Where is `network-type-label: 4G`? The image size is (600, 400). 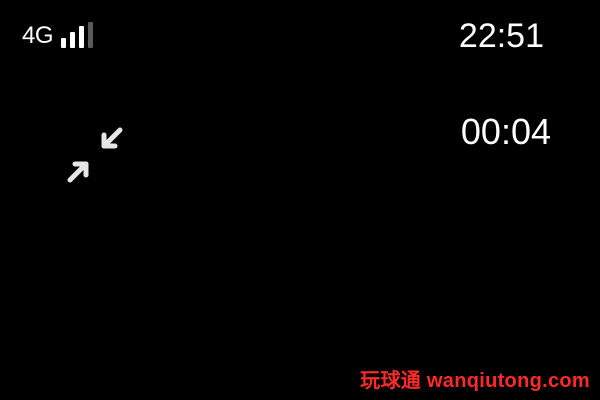
network-type-label: 4G is located at coordinates (38, 35).